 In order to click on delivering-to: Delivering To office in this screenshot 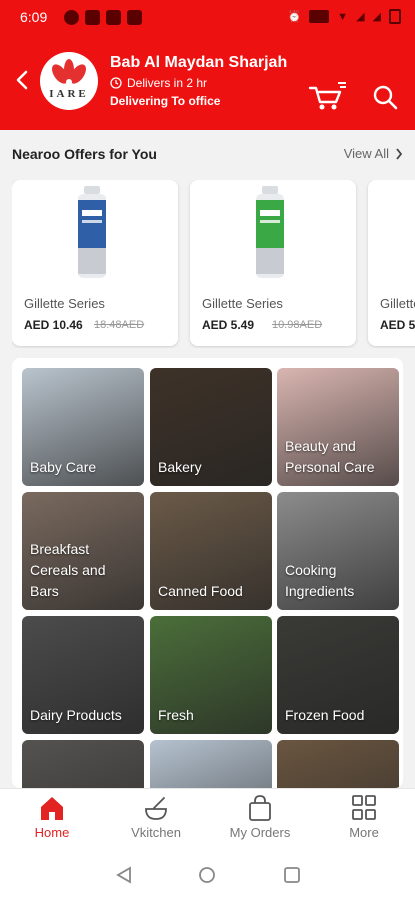, I will do `click(165, 101)`.